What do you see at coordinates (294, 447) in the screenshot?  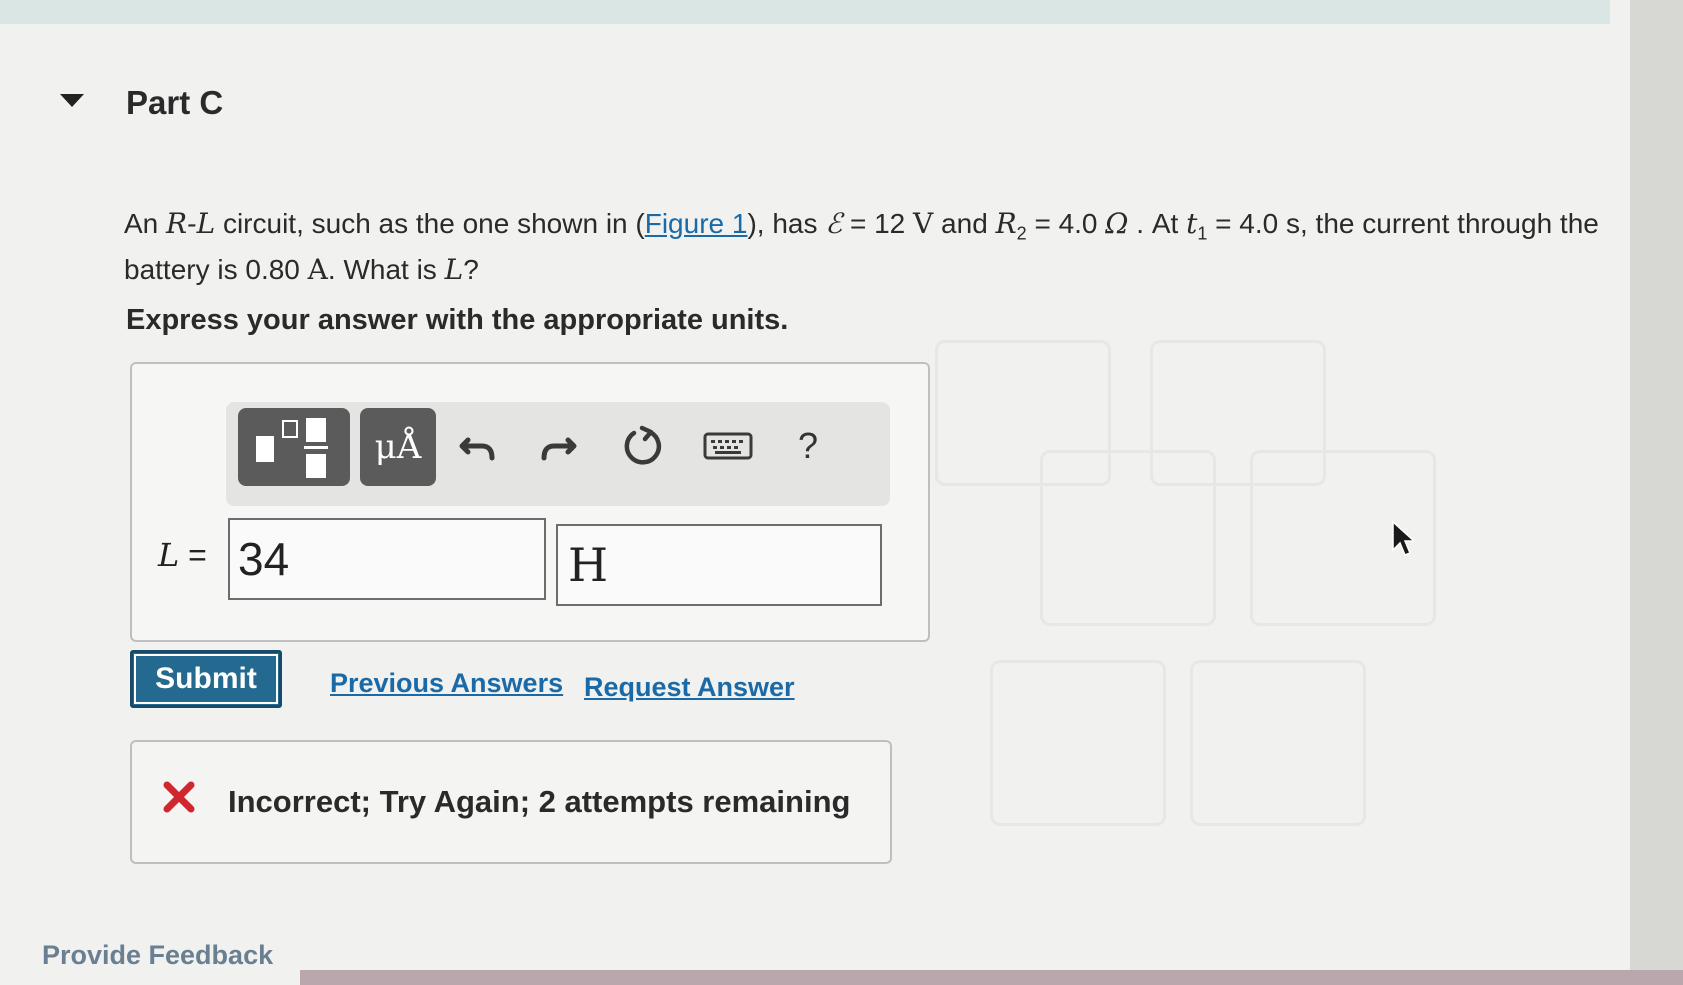 I see `templates-button` at bounding box center [294, 447].